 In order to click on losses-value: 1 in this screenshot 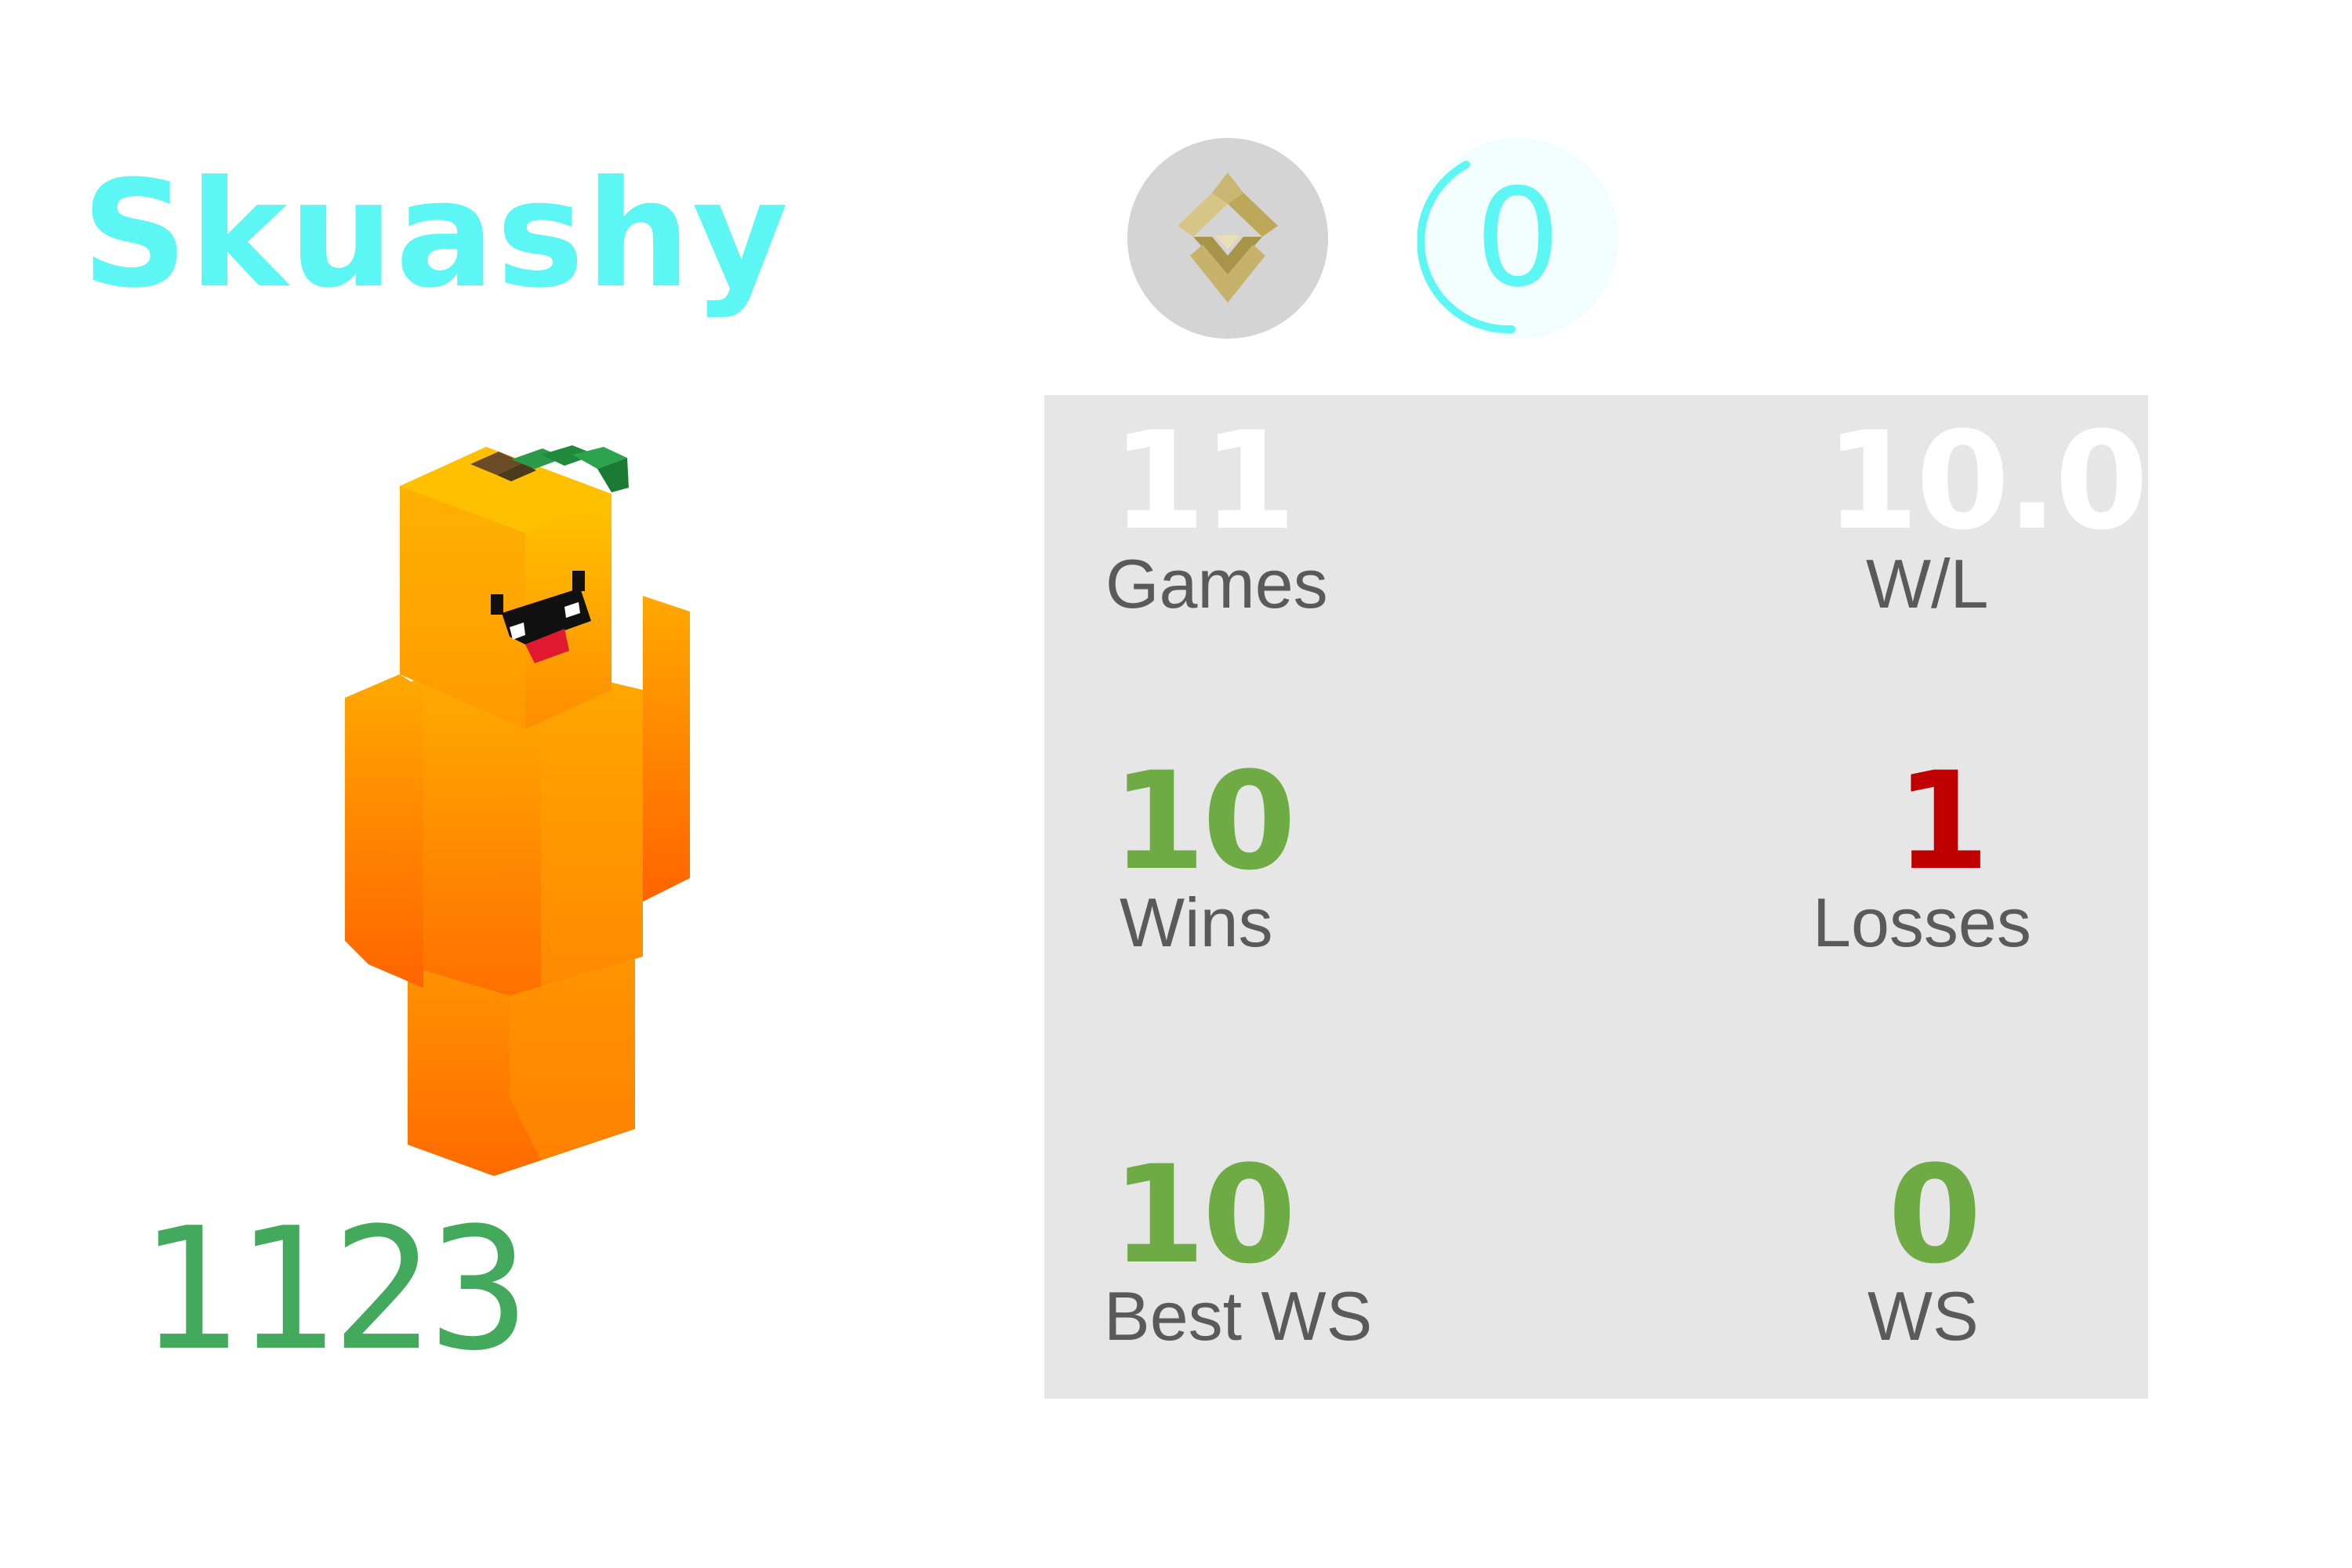, I will do `click(1943, 821)`.